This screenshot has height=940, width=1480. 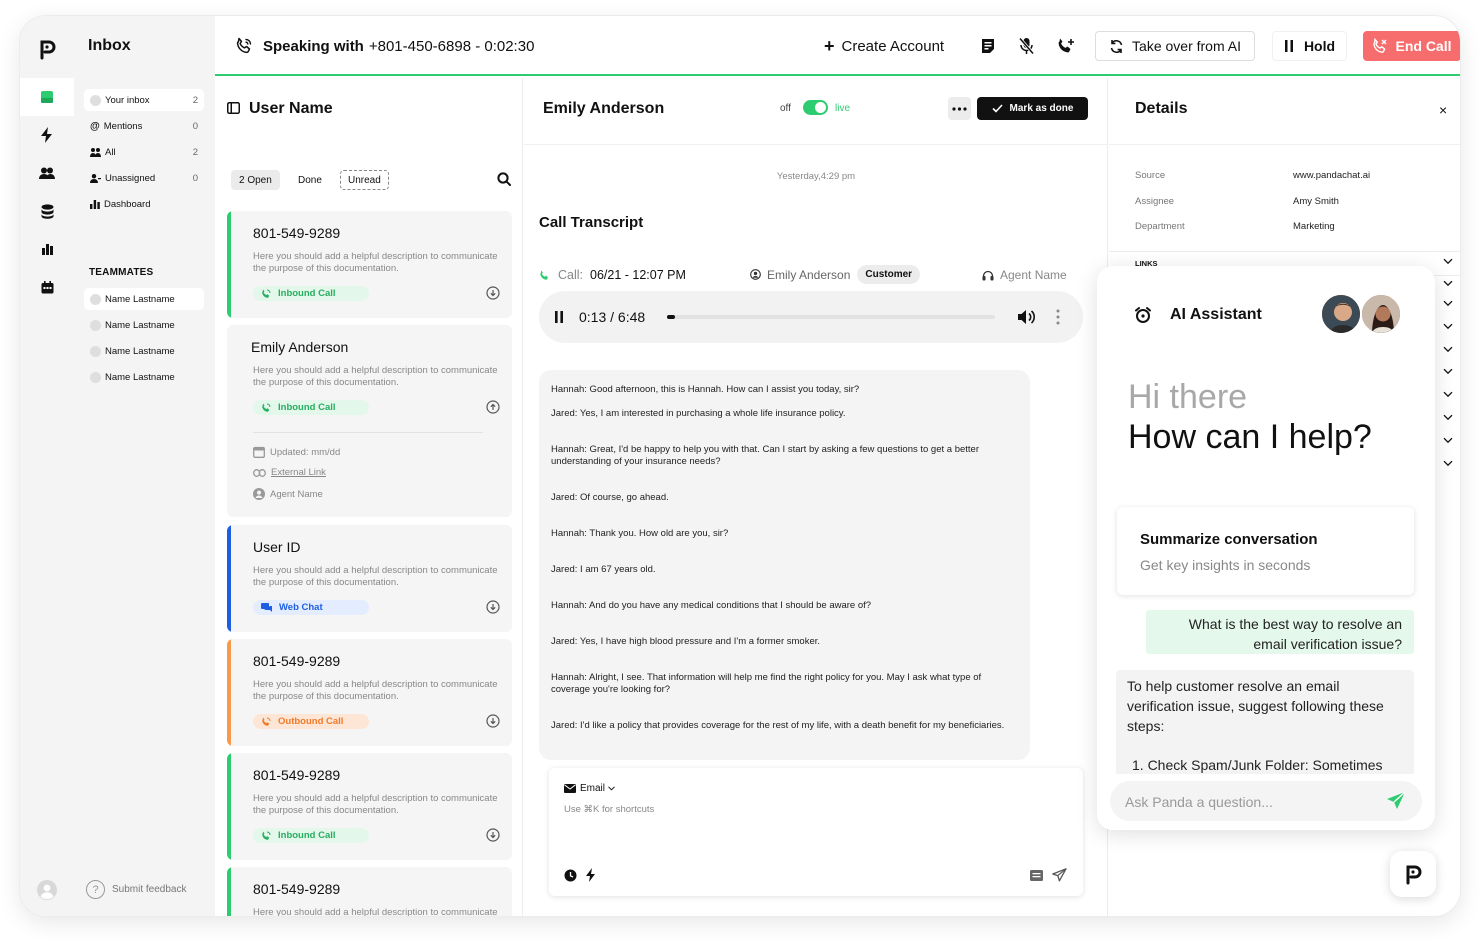 What do you see at coordinates (504, 179) in the screenshot?
I see `search-icon` at bounding box center [504, 179].